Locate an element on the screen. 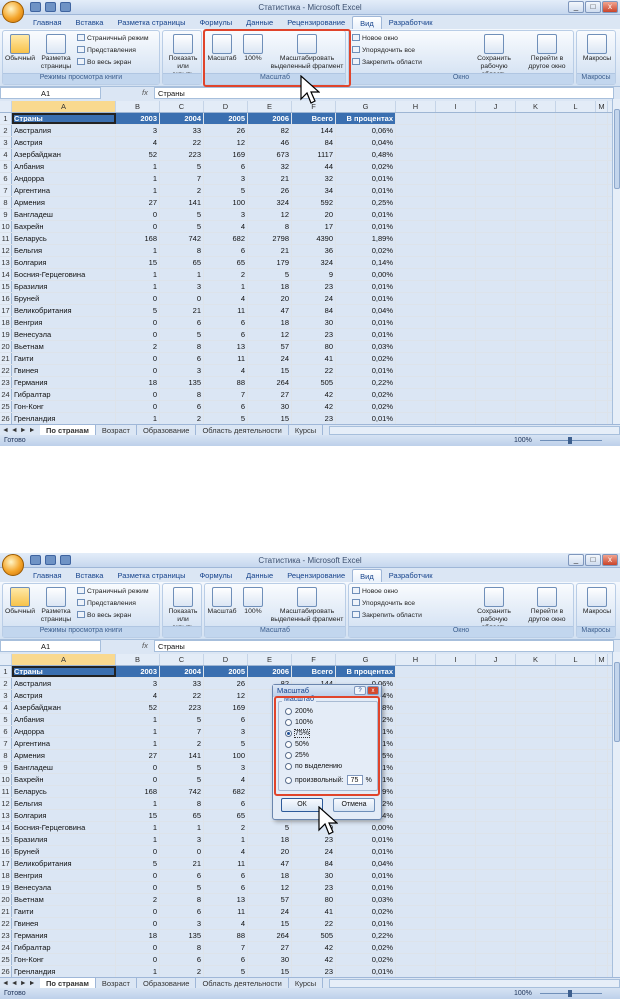  zoom-slider-thumb is located at coordinates (570, 993).